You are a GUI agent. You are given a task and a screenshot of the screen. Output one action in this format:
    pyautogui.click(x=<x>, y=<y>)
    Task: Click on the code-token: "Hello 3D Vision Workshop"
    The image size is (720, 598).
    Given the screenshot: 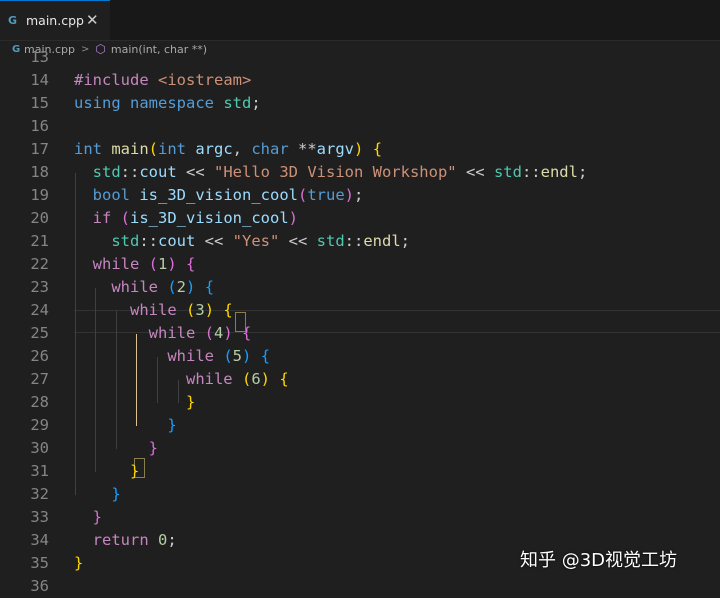 What is the action you would take?
    pyautogui.click(x=335, y=172)
    